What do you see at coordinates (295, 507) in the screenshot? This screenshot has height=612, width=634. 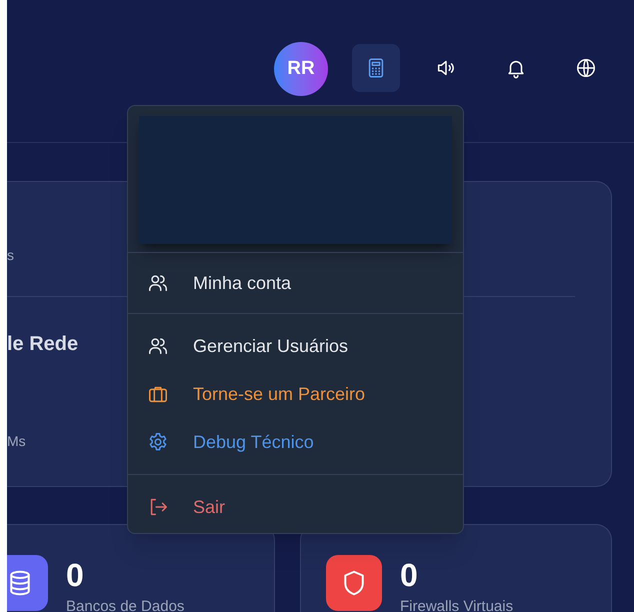 I see `menu-item: Sair` at bounding box center [295, 507].